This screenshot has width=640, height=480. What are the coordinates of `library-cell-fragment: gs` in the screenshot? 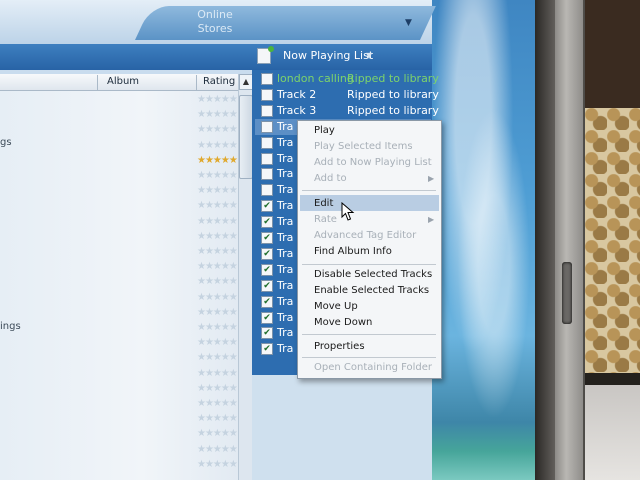 It's located at (6, 142).